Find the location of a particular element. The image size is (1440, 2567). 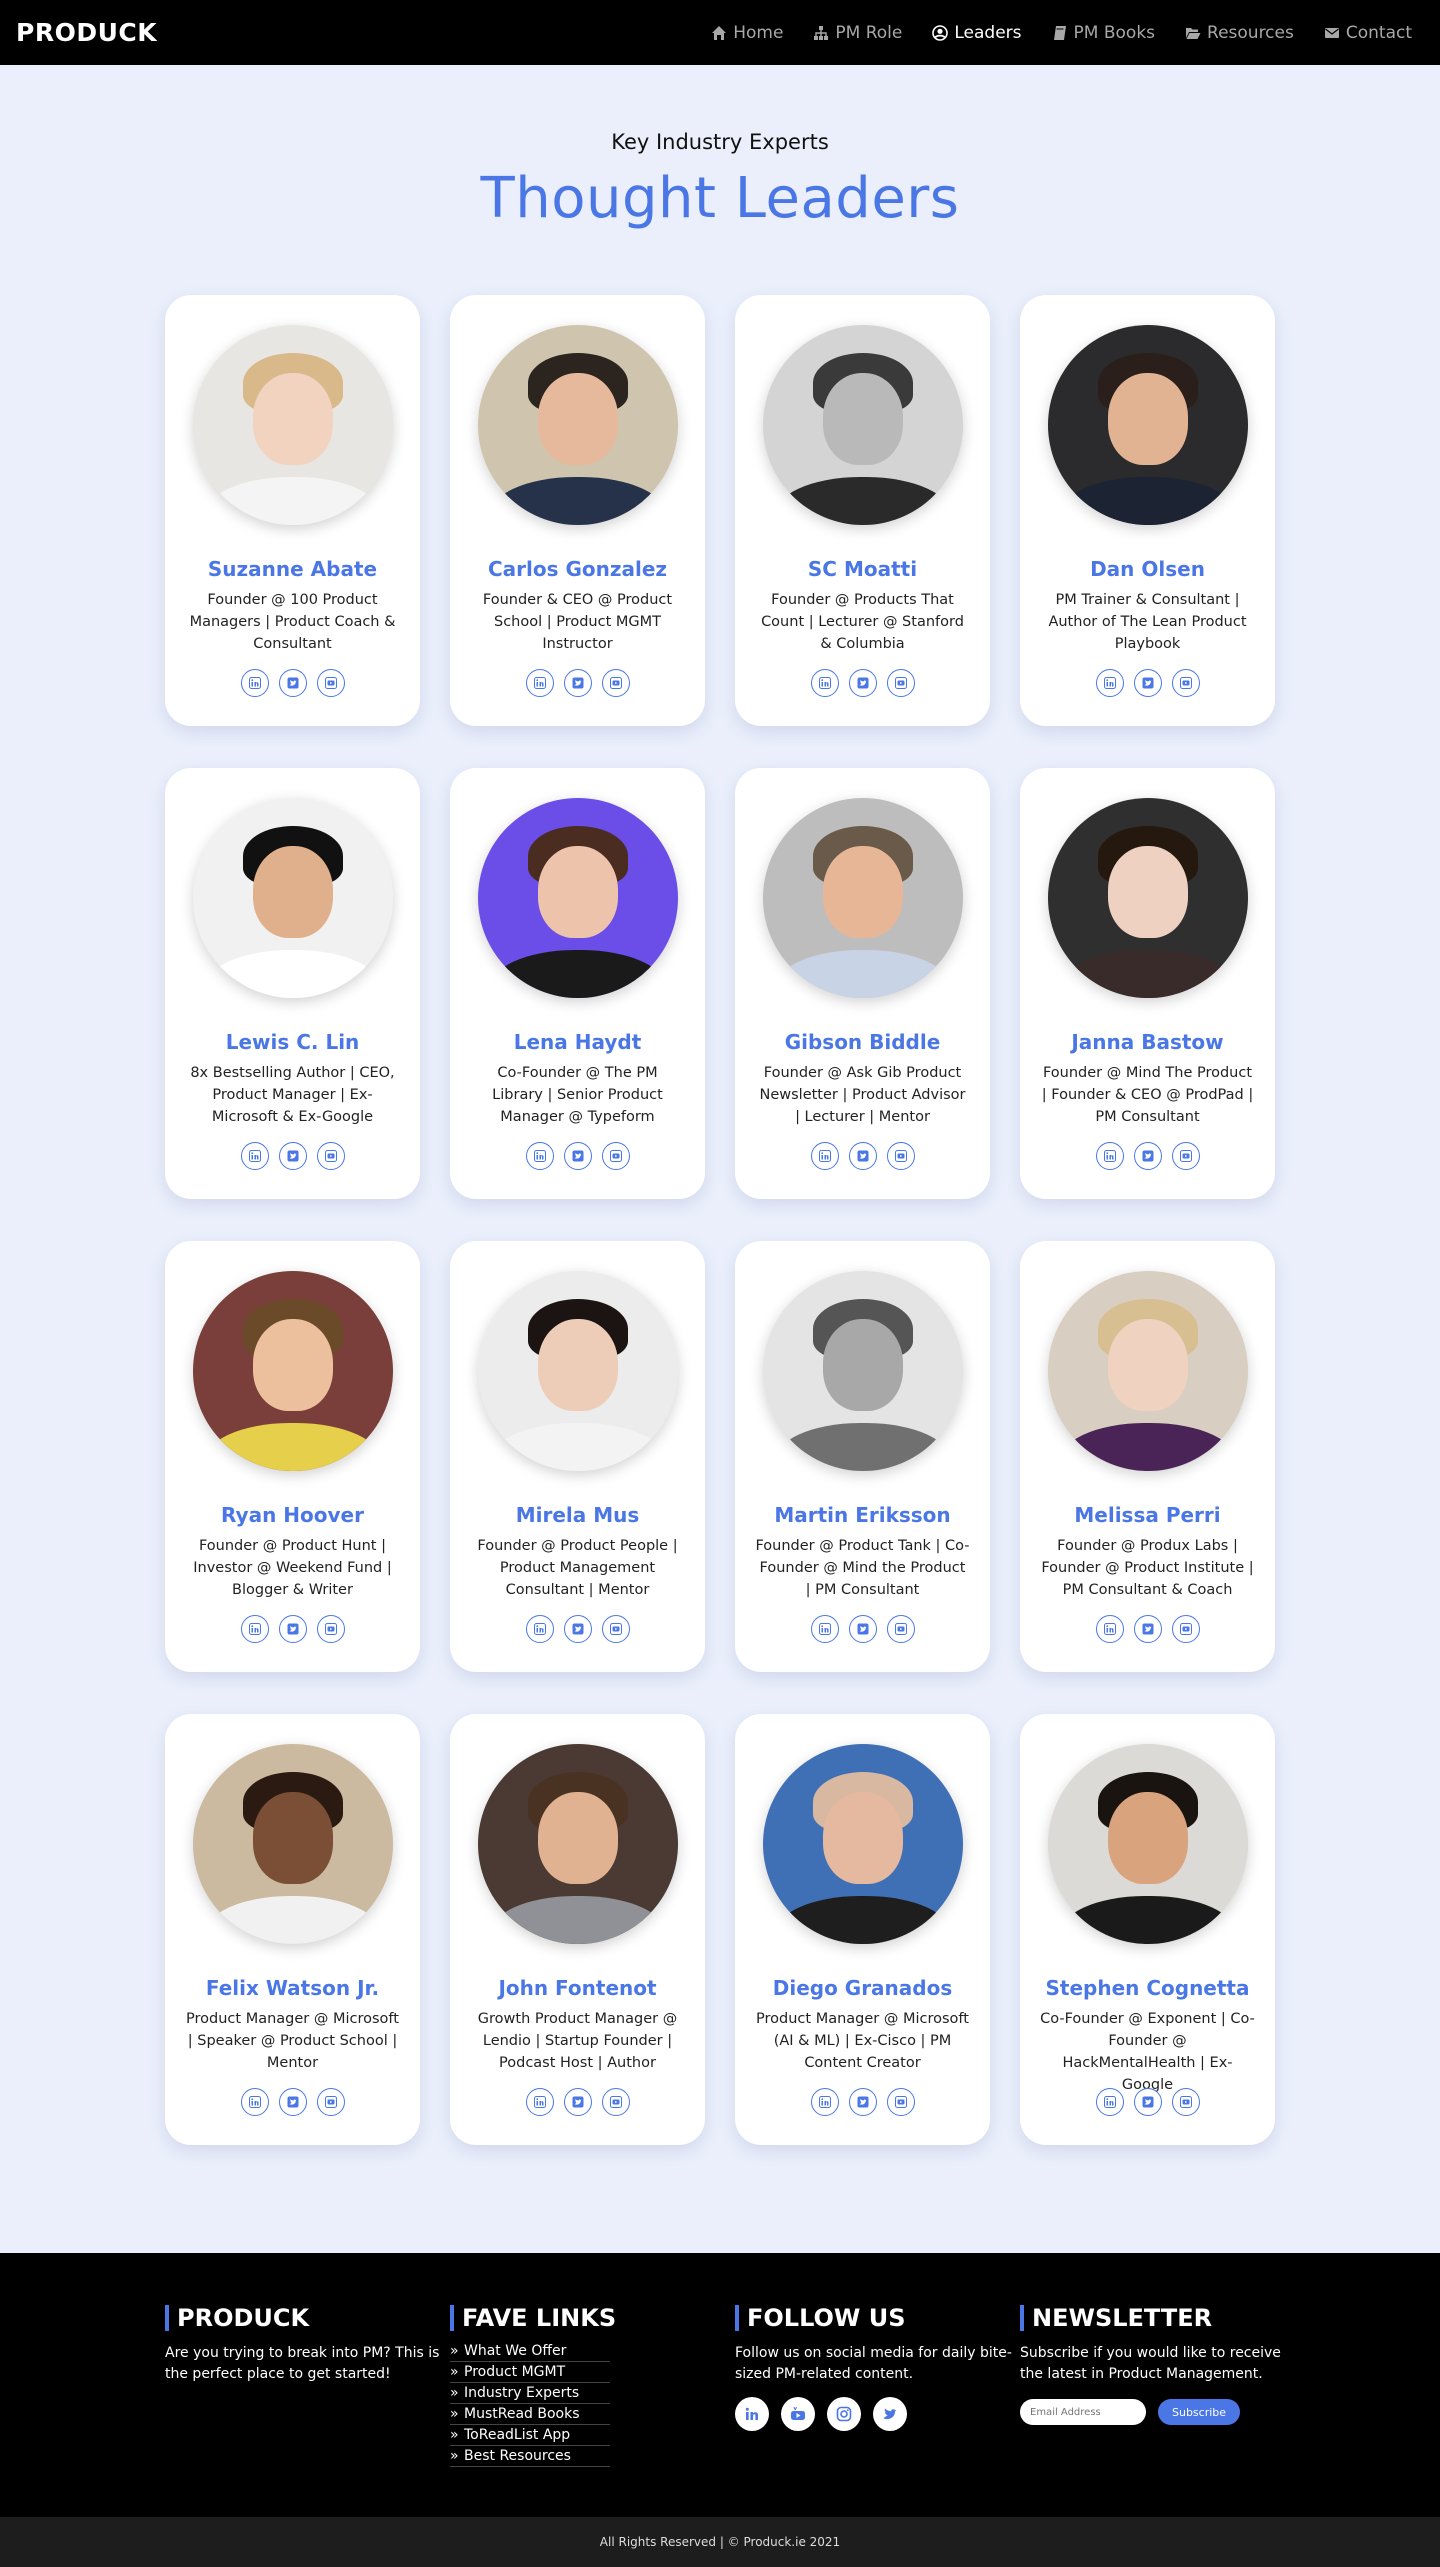

footer-link: Industry Experts is located at coordinates (530, 2393).